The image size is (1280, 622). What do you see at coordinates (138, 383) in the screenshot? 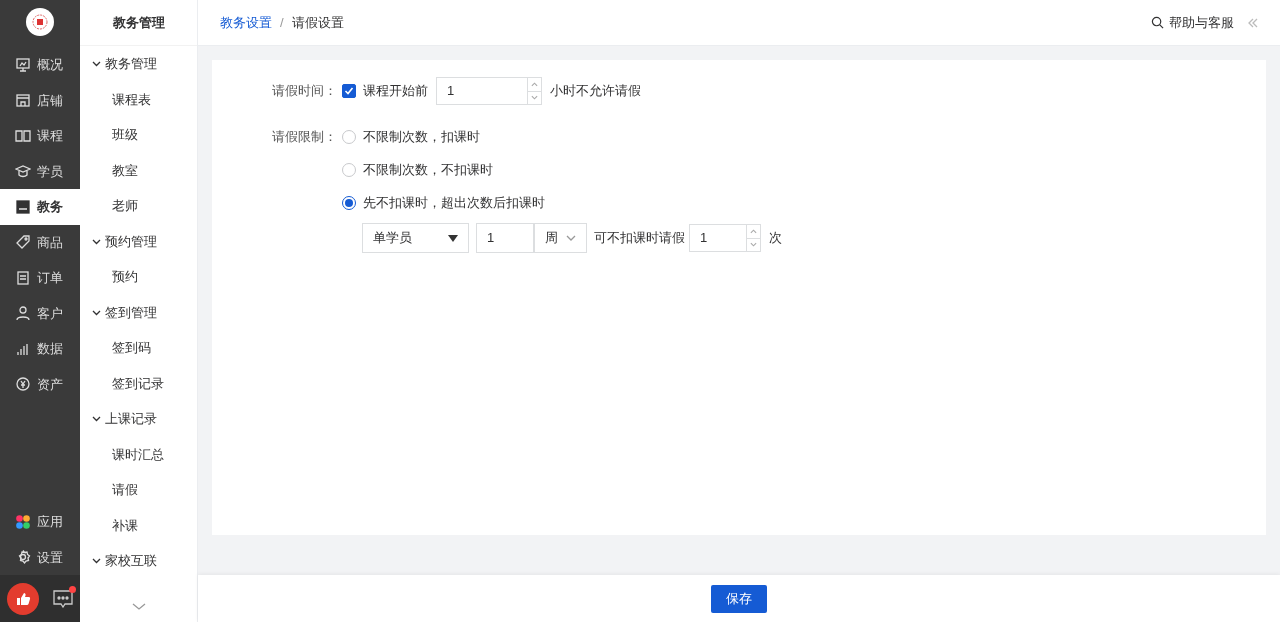
I see `menu-item: 签到记录` at bounding box center [138, 383].